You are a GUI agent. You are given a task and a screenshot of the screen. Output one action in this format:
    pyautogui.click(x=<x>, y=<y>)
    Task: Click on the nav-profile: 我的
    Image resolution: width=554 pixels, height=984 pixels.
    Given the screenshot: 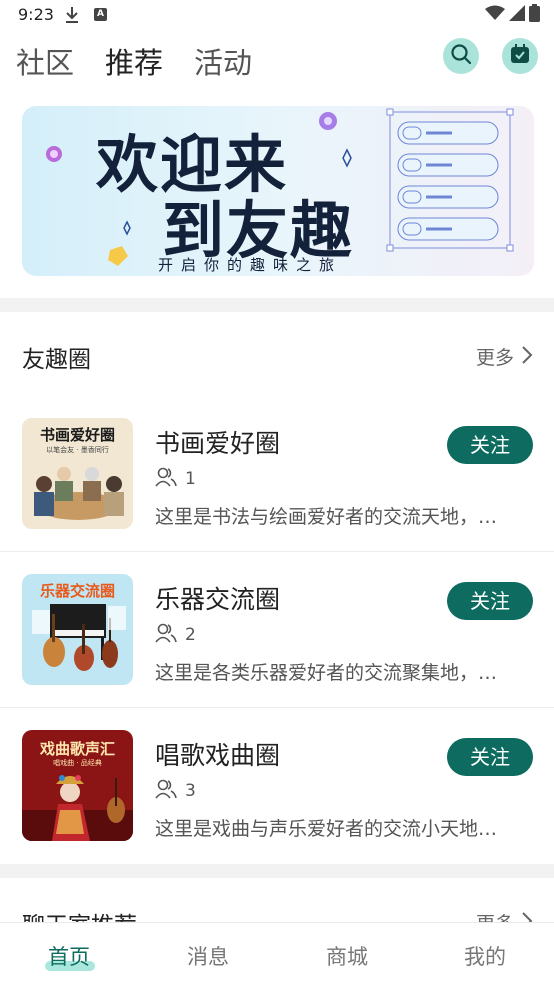 What is the action you would take?
    pyautogui.click(x=485, y=956)
    